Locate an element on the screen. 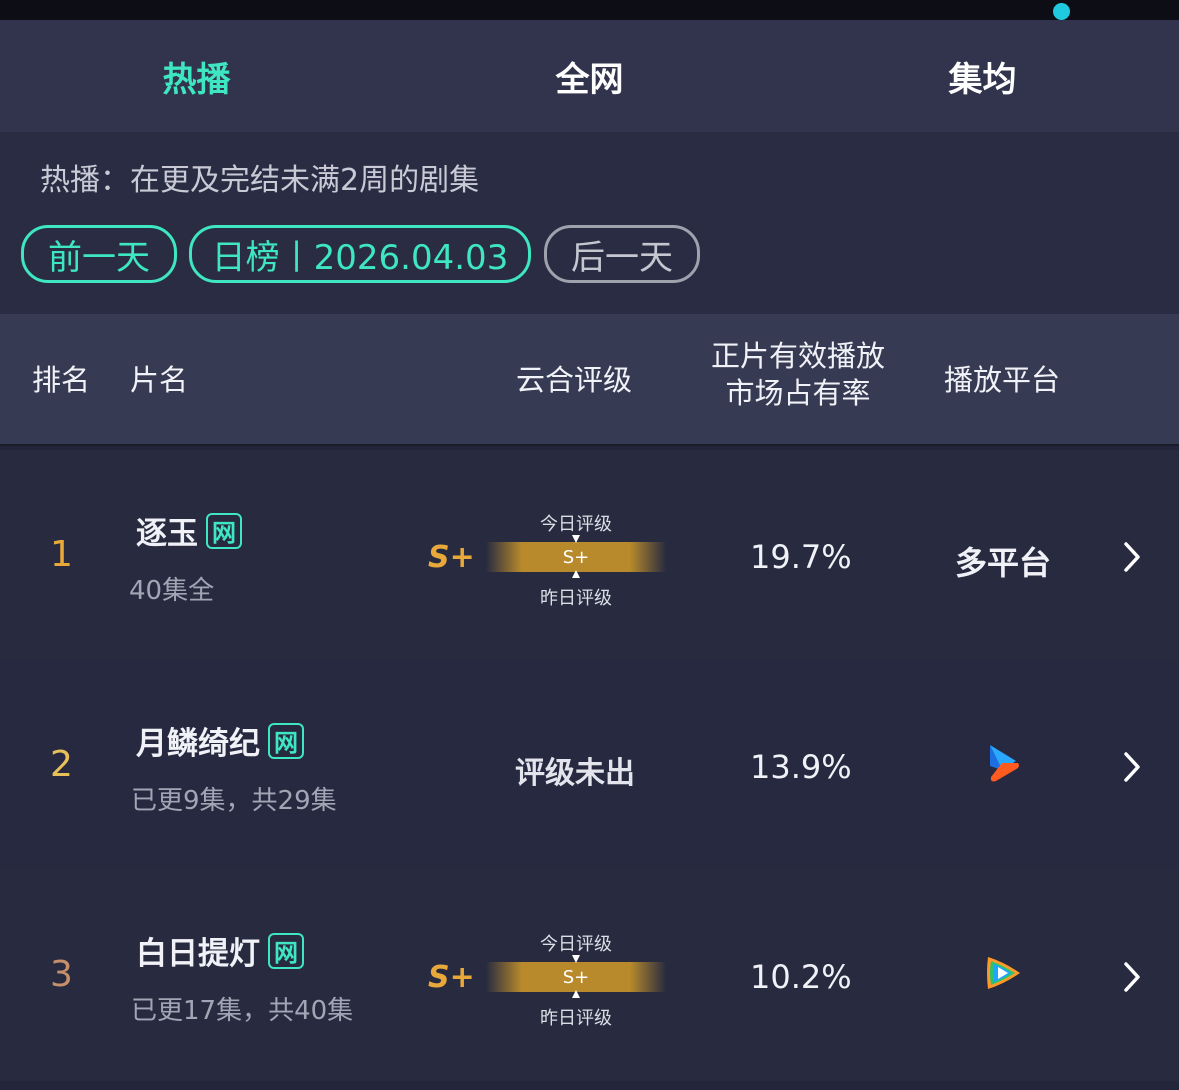 The height and width of the screenshot is (1090, 1179). tab-bar: 热播 全网 集均 is located at coordinates (589, 82).